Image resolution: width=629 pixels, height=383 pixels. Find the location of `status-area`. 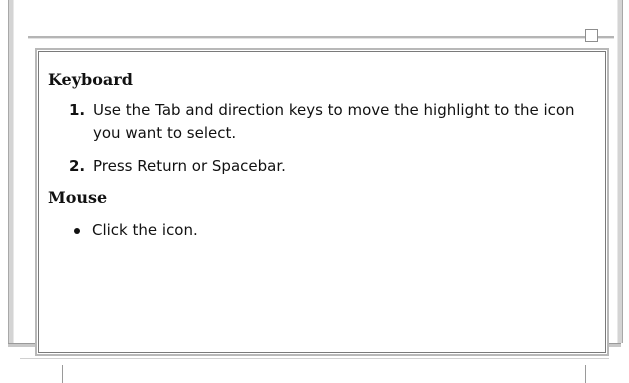

status-area is located at coordinates (314, 370).